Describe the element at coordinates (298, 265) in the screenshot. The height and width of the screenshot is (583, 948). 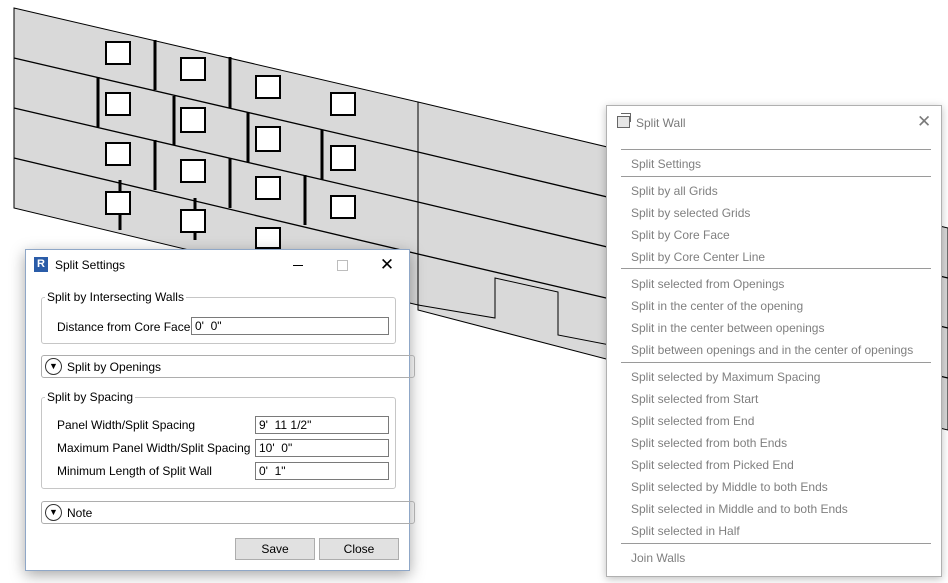
I see `minimize-icon` at that location.